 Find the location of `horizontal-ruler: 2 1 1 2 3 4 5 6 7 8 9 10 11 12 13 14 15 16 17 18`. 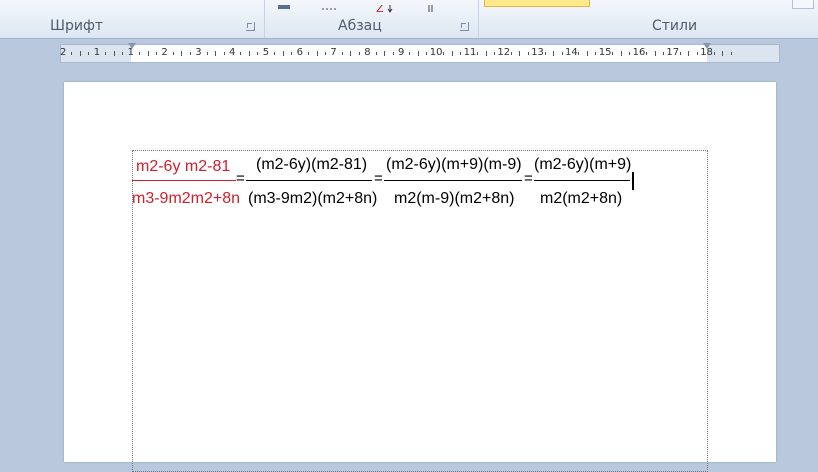

horizontal-ruler: 2 1 1 2 3 4 5 6 7 8 9 10 11 12 13 14 15 16 17 18 is located at coordinates (420, 53).